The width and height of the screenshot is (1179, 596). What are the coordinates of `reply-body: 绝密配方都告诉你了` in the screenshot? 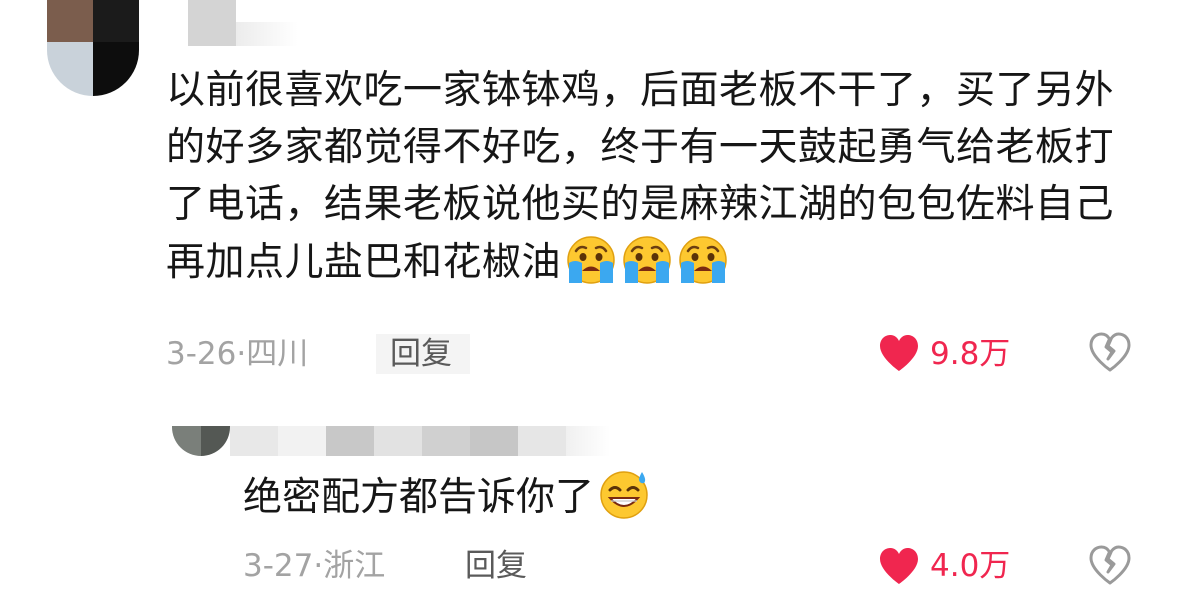 It's located at (446, 497).